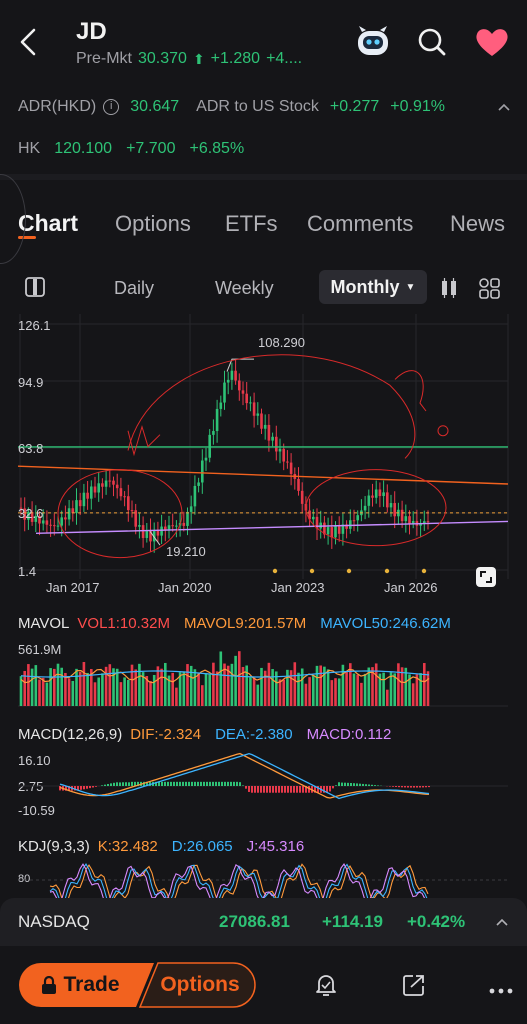 The height and width of the screenshot is (1024, 527). I want to click on drawn-arc, so click(271, 406).